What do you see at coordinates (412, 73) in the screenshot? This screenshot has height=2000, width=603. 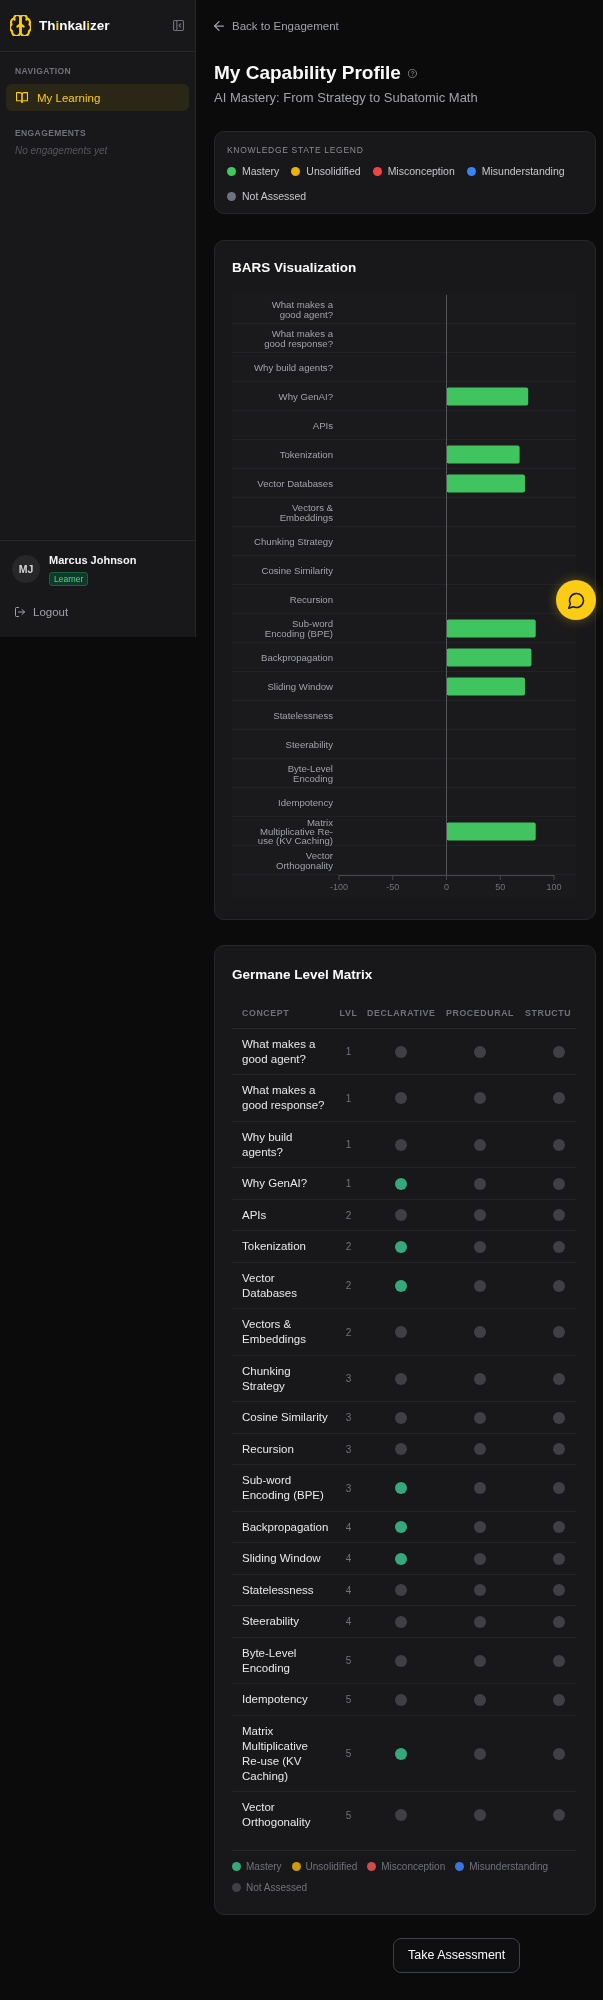 I see `help-icon` at bounding box center [412, 73].